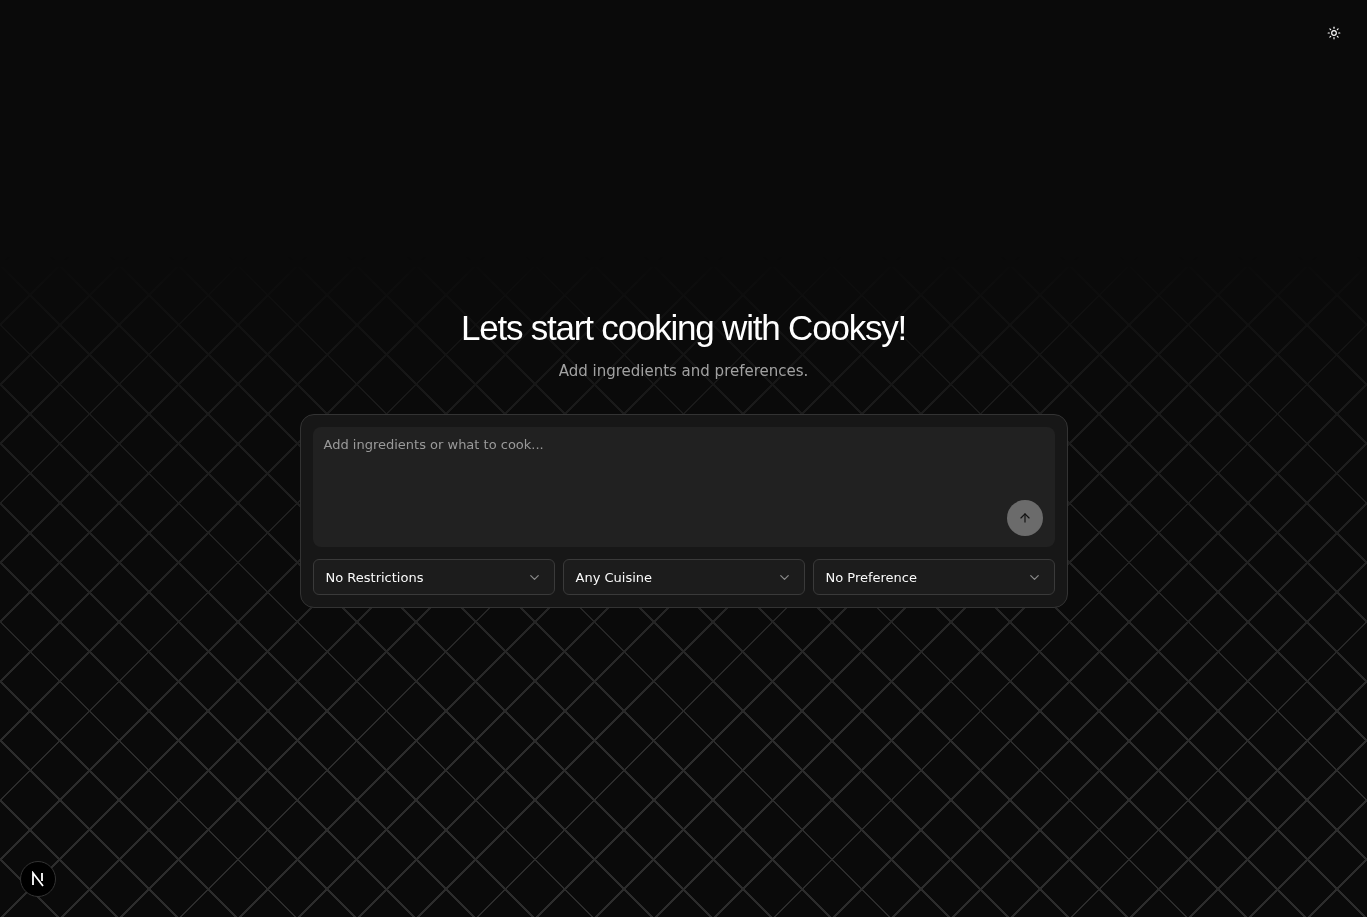 The height and width of the screenshot is (917, 1367). I want to click on page-heading: Lets start cooking with Cooksy!, so click(683, 328).